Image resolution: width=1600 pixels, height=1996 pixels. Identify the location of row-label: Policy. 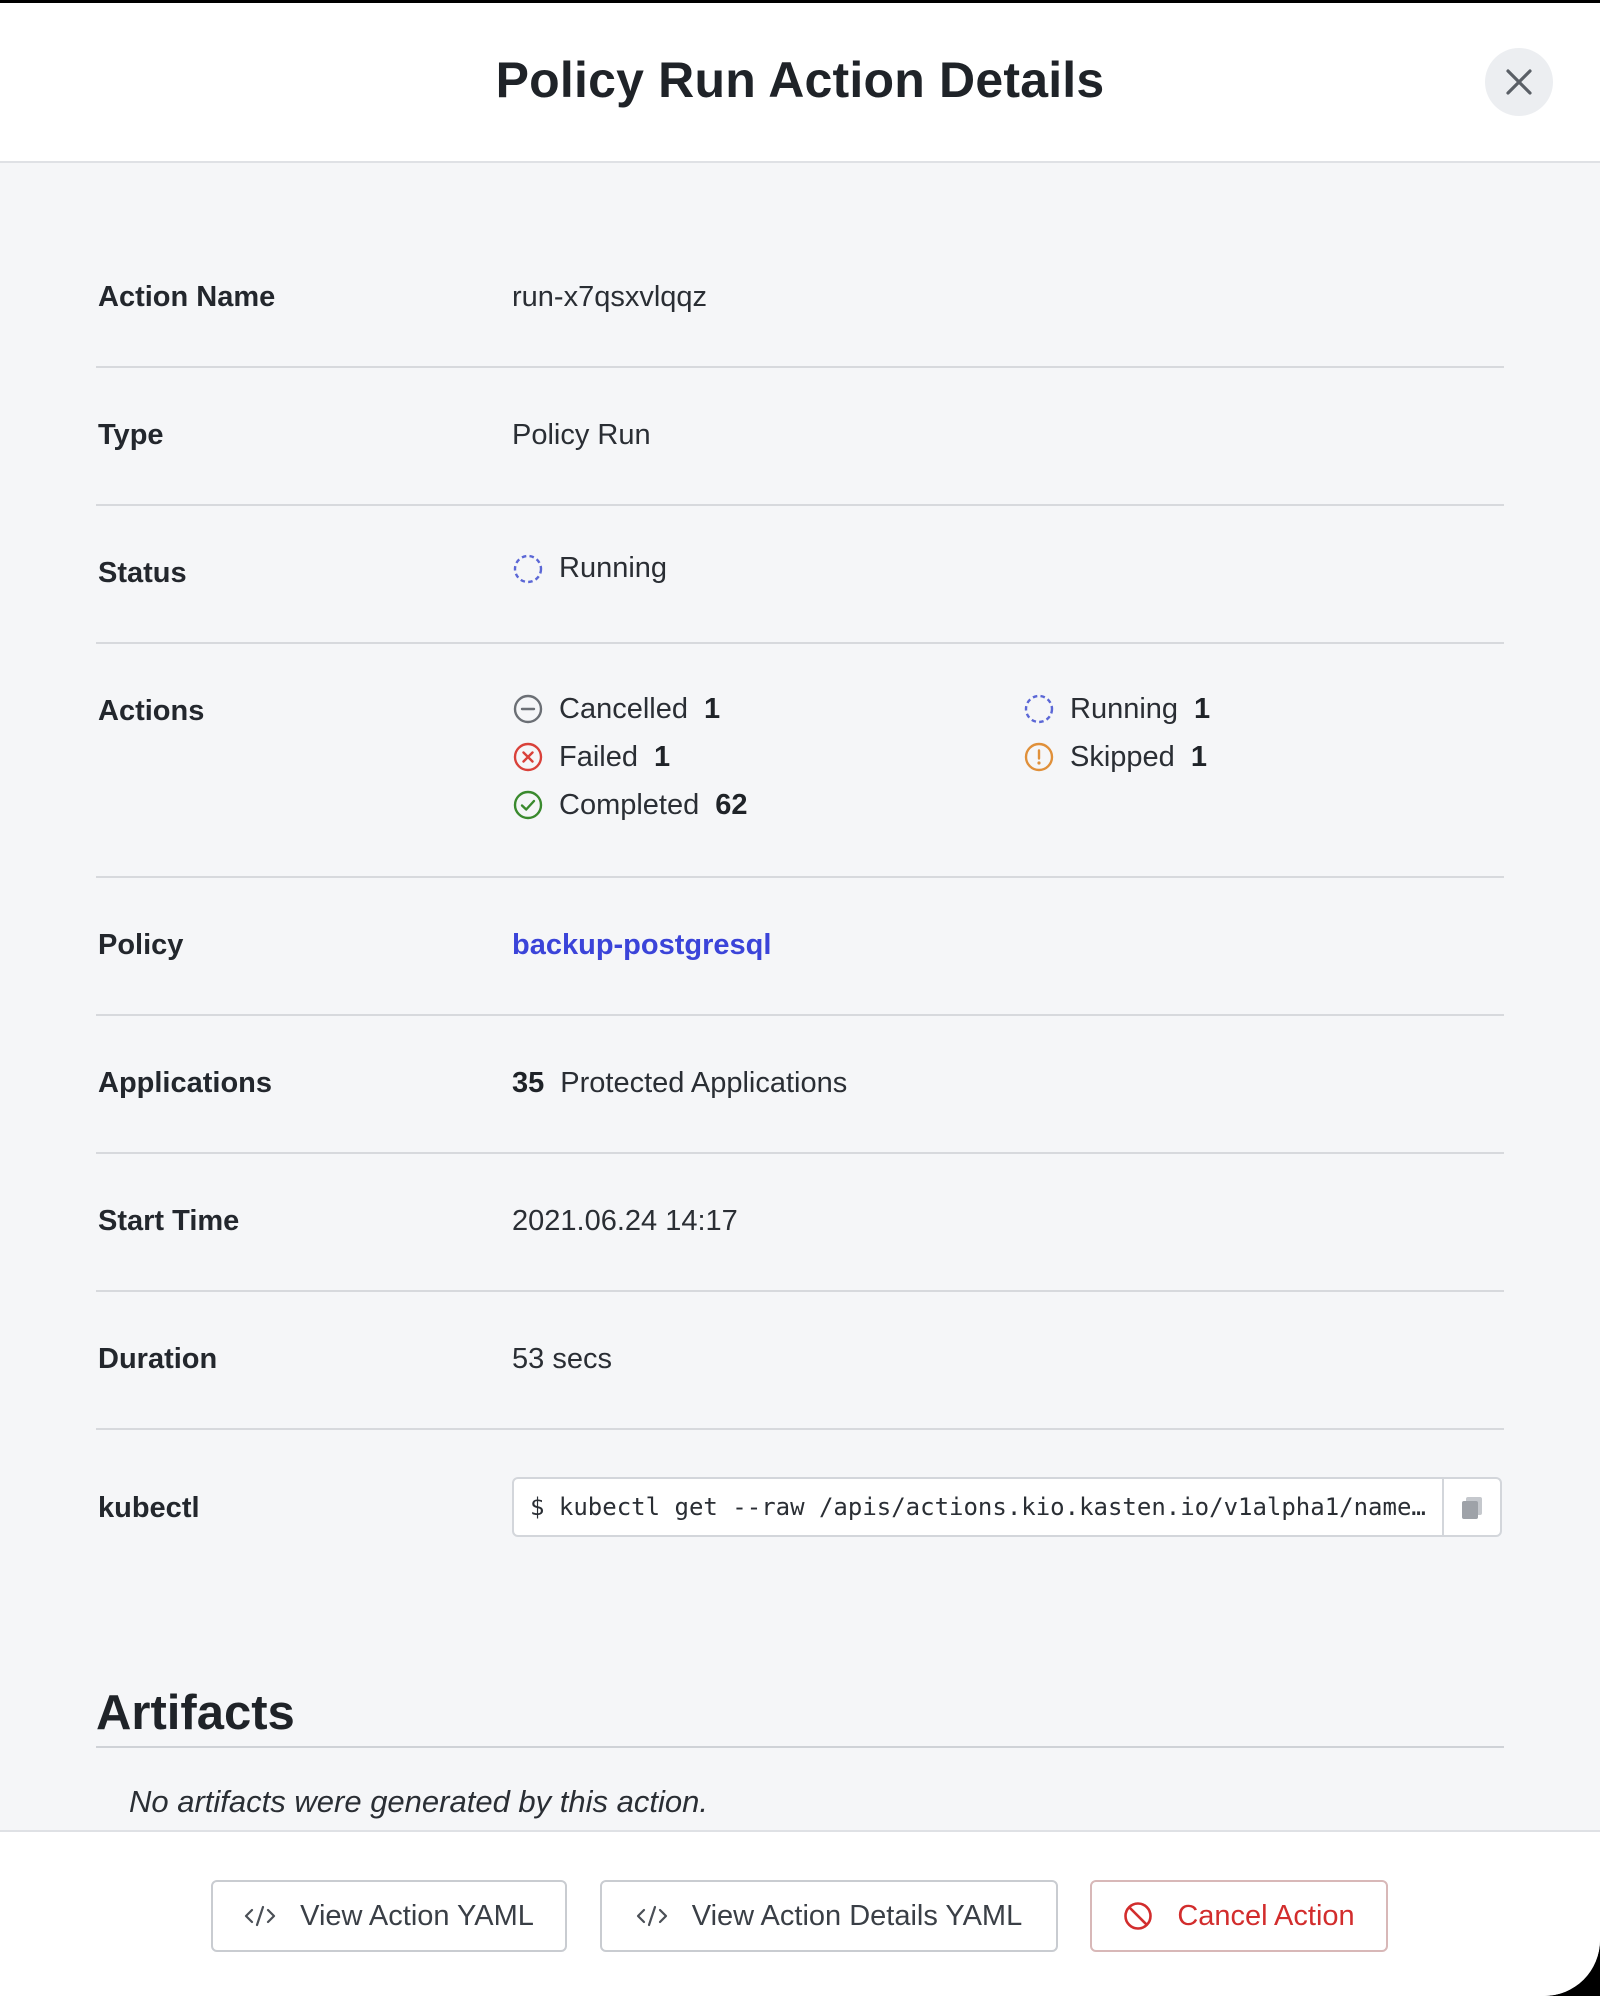
(141, 945).